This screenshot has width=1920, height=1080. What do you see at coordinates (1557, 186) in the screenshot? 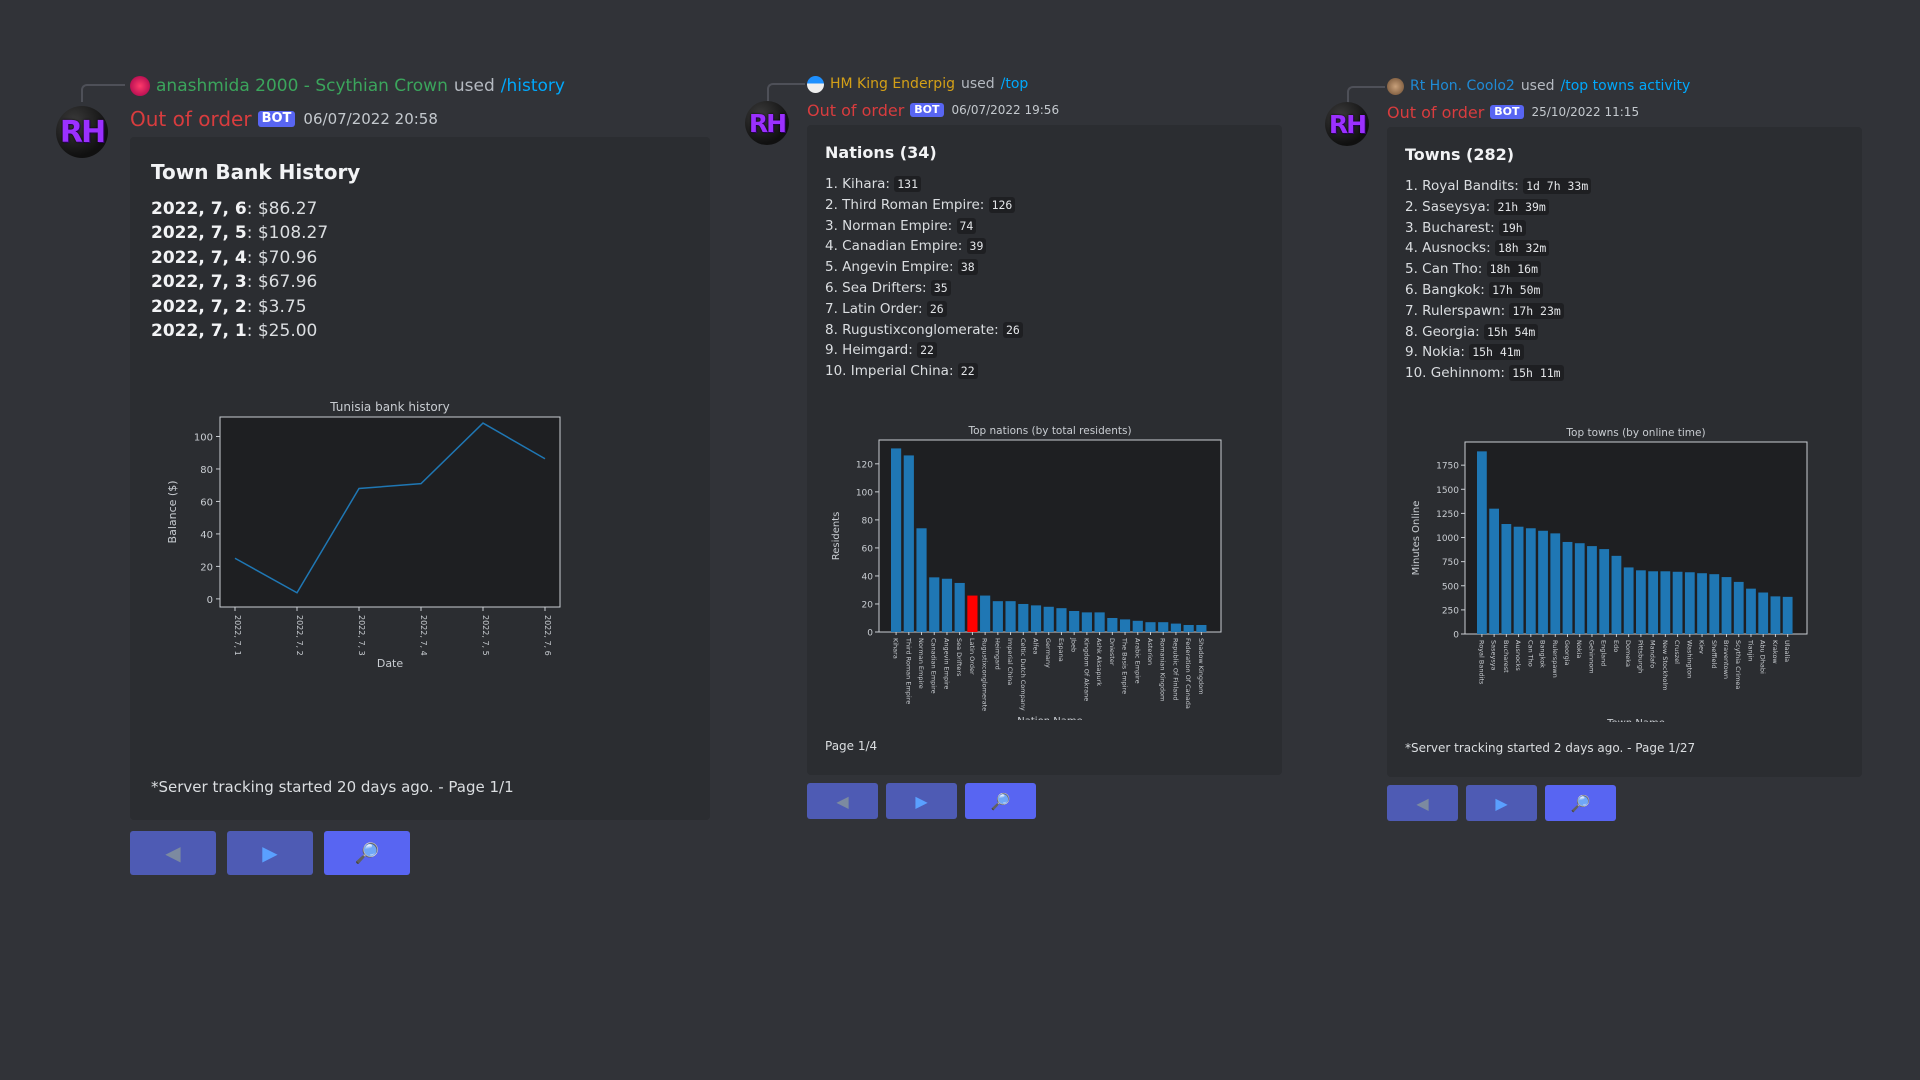
I see `item-value: 1d 7h 33m` at bounding box center [1557, 186].